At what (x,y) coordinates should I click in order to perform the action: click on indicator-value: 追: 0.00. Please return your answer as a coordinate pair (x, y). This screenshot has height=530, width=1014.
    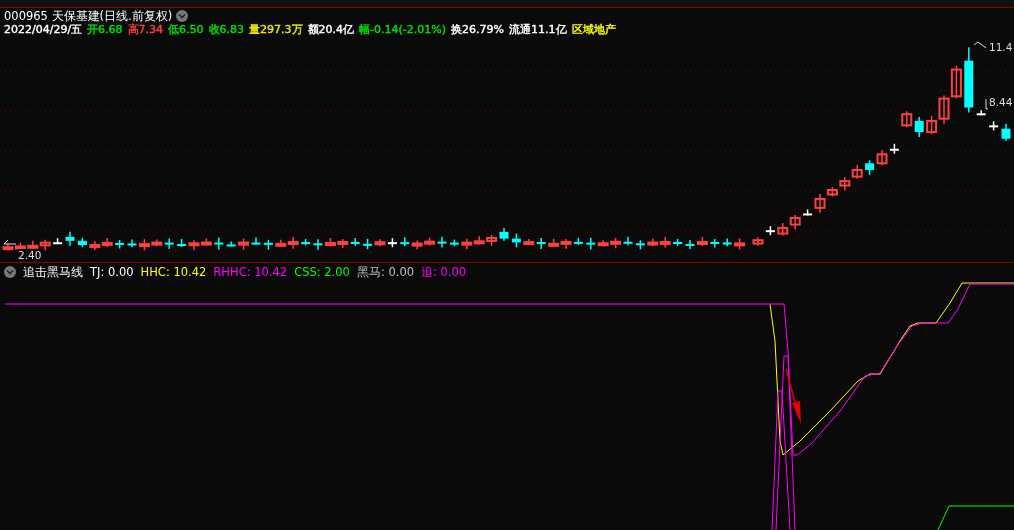
    Looking at the image, I should click on (444, 272).